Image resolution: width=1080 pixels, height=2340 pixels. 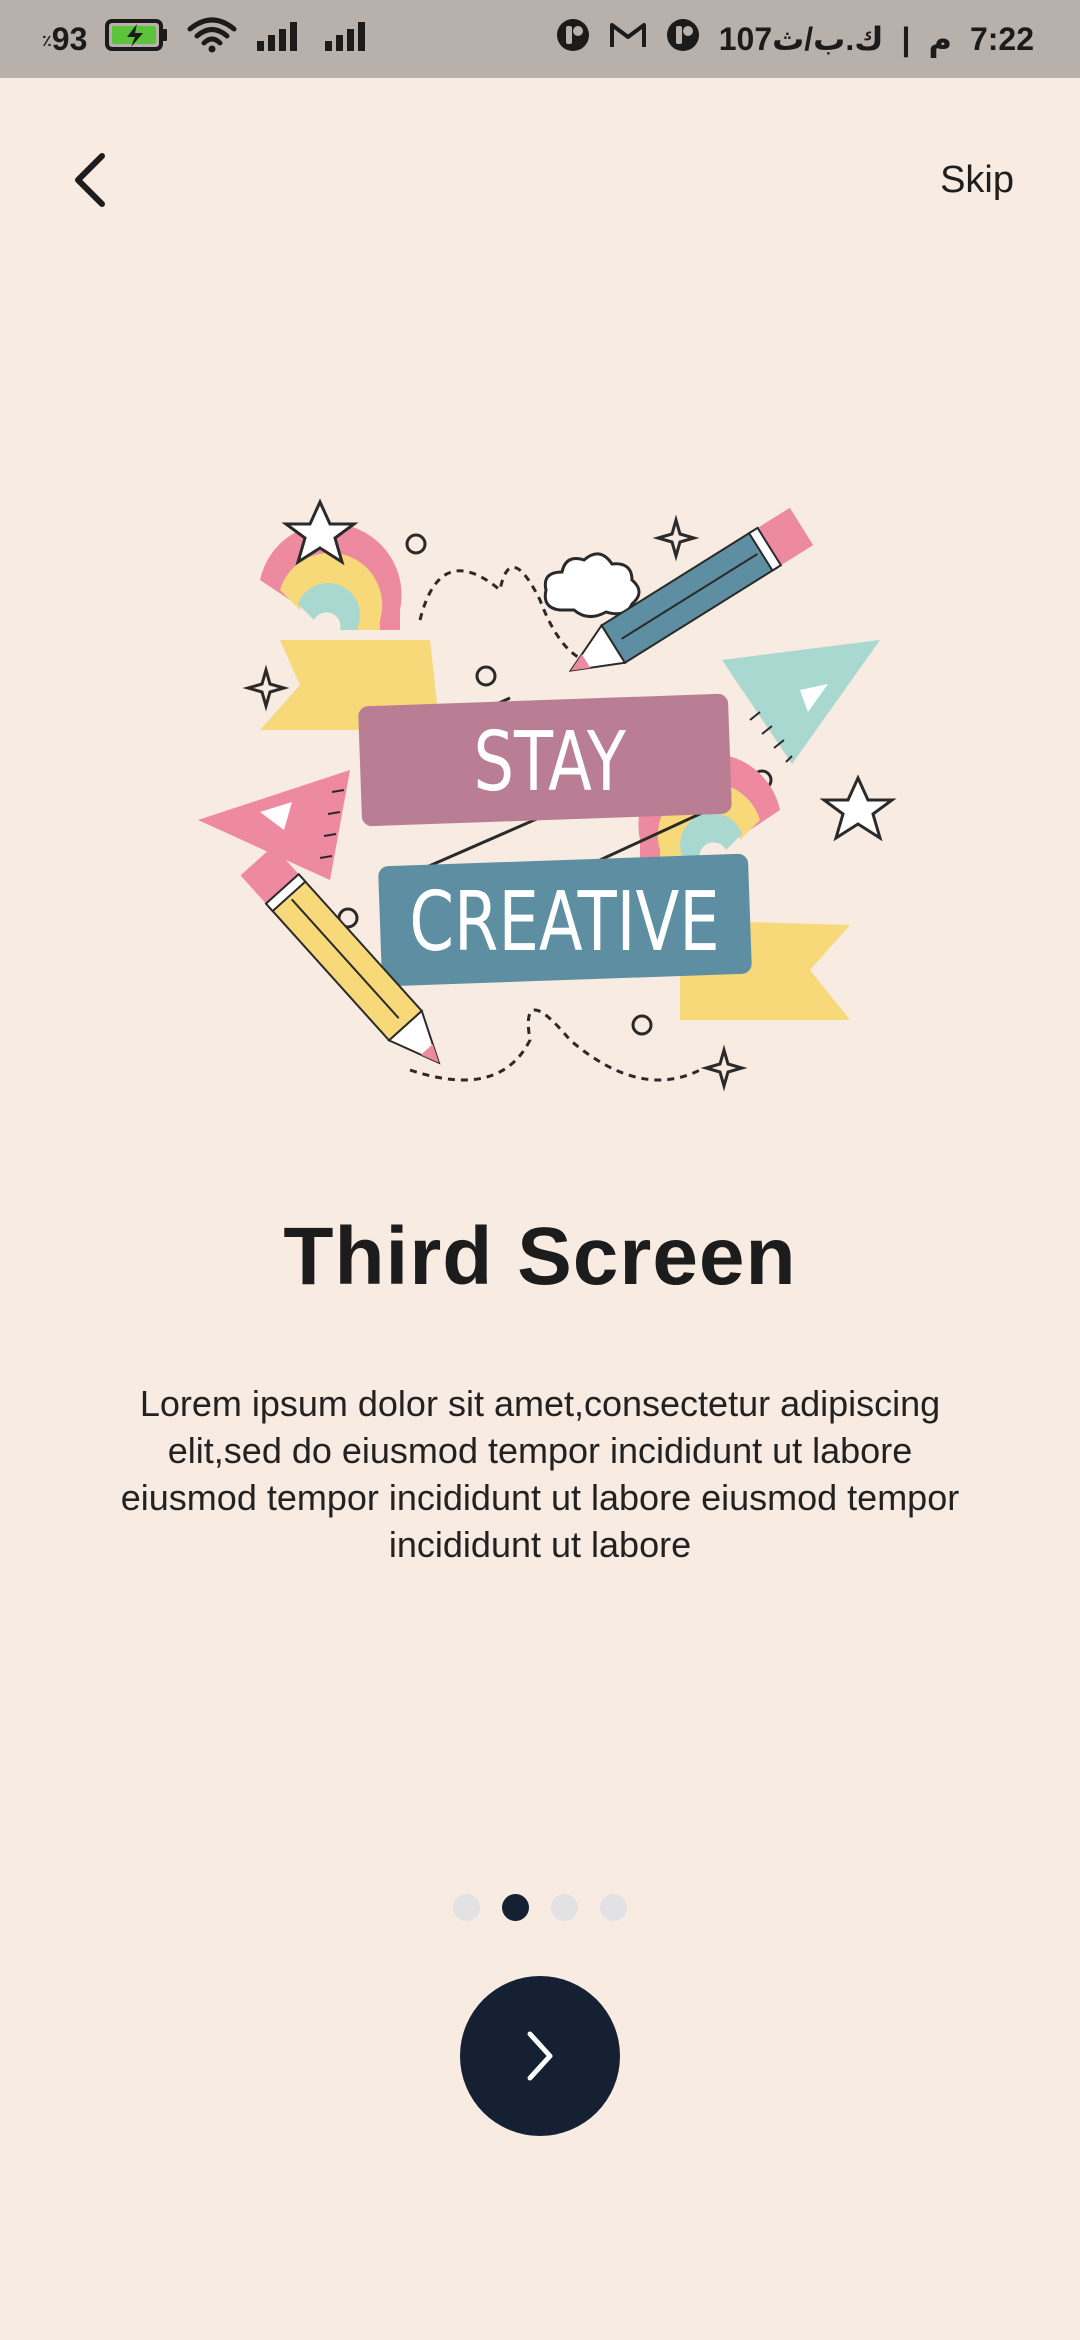 What do you see at coordinates (540, 1907) in the screenshot?
I see `pagination-dots` at bounding box center [540, 1907].